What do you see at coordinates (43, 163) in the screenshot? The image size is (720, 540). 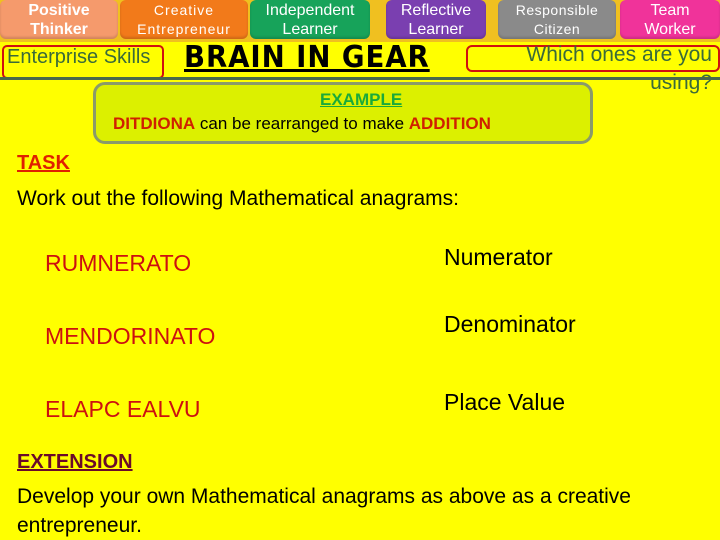 I see `task-heading: TASK` at bounding box center [43, 163].